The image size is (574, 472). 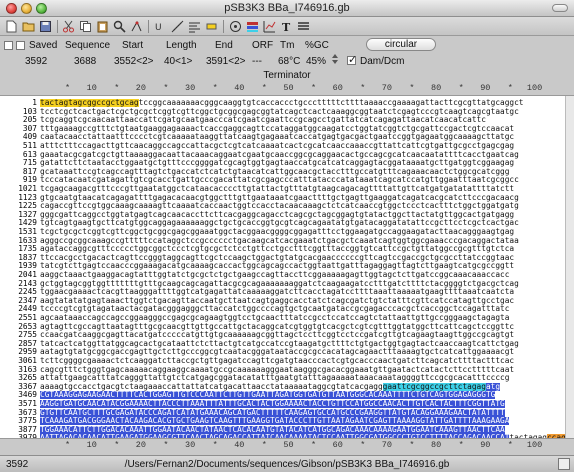 I want to click on gc-stepper, so click(x=335, y=59).